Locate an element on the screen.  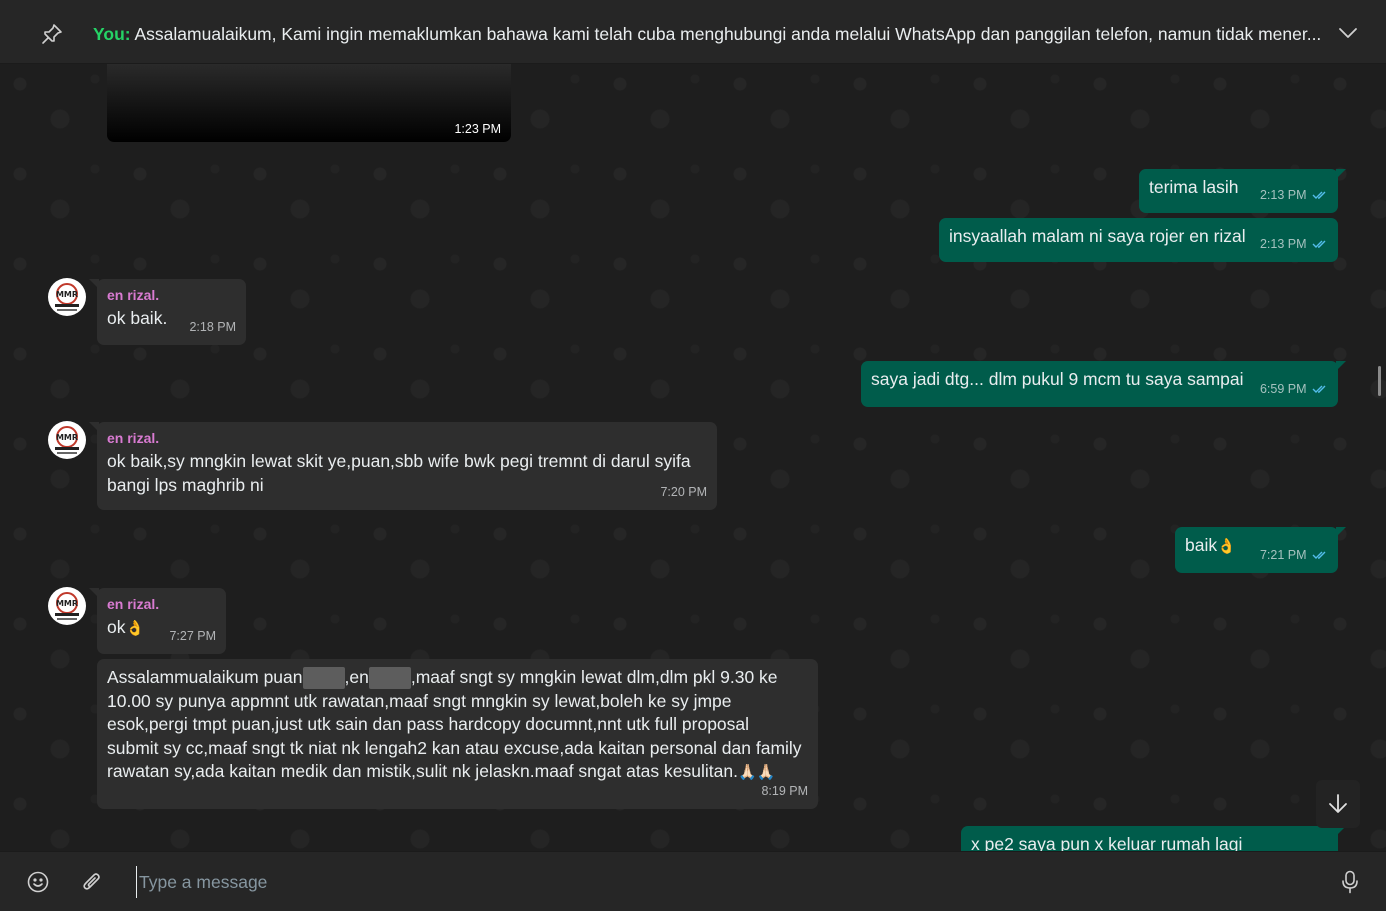
message-time: 6:59 PM is located at coordinates (1294, 390).